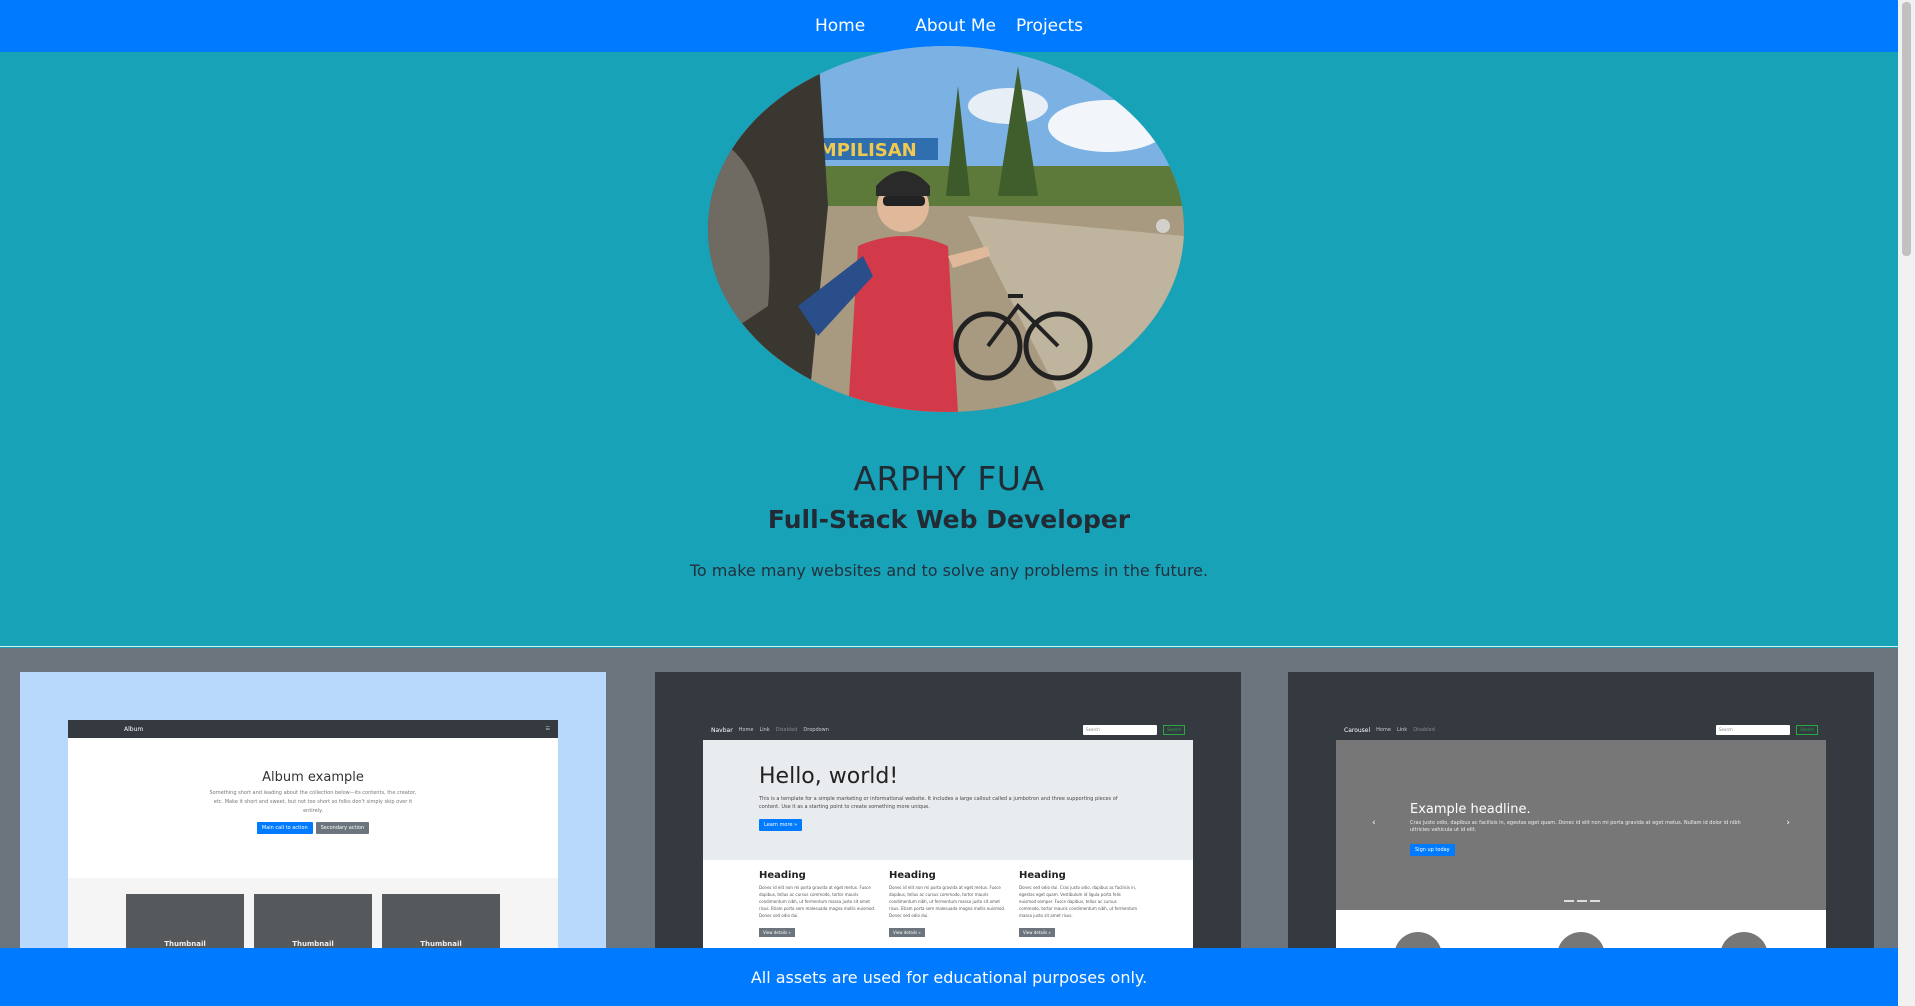 Image resolution: width=1915 pixels, height=1006 pixels. I want to click on profile-photo: TAMPILISAN, so click(946, 229).